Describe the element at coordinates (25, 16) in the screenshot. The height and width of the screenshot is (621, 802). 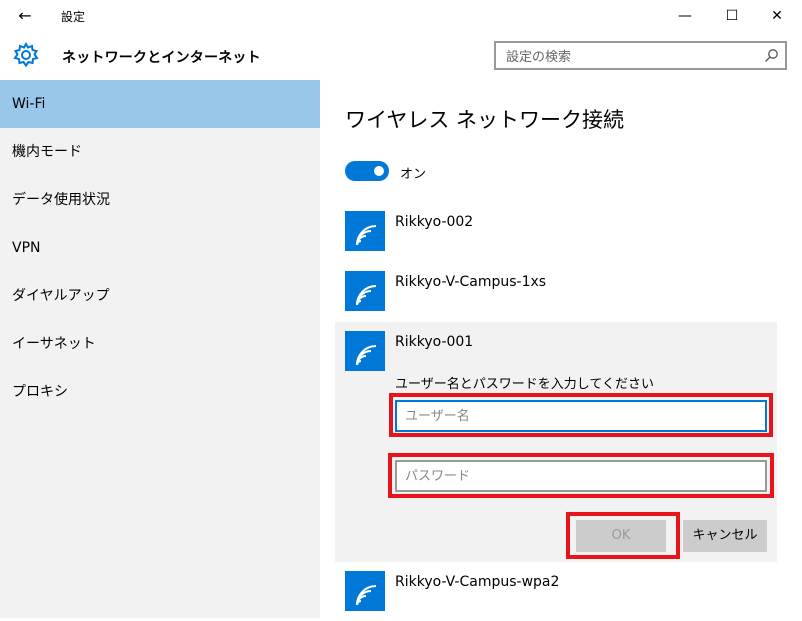
I see `back-arrow-icon: ←` at that location.